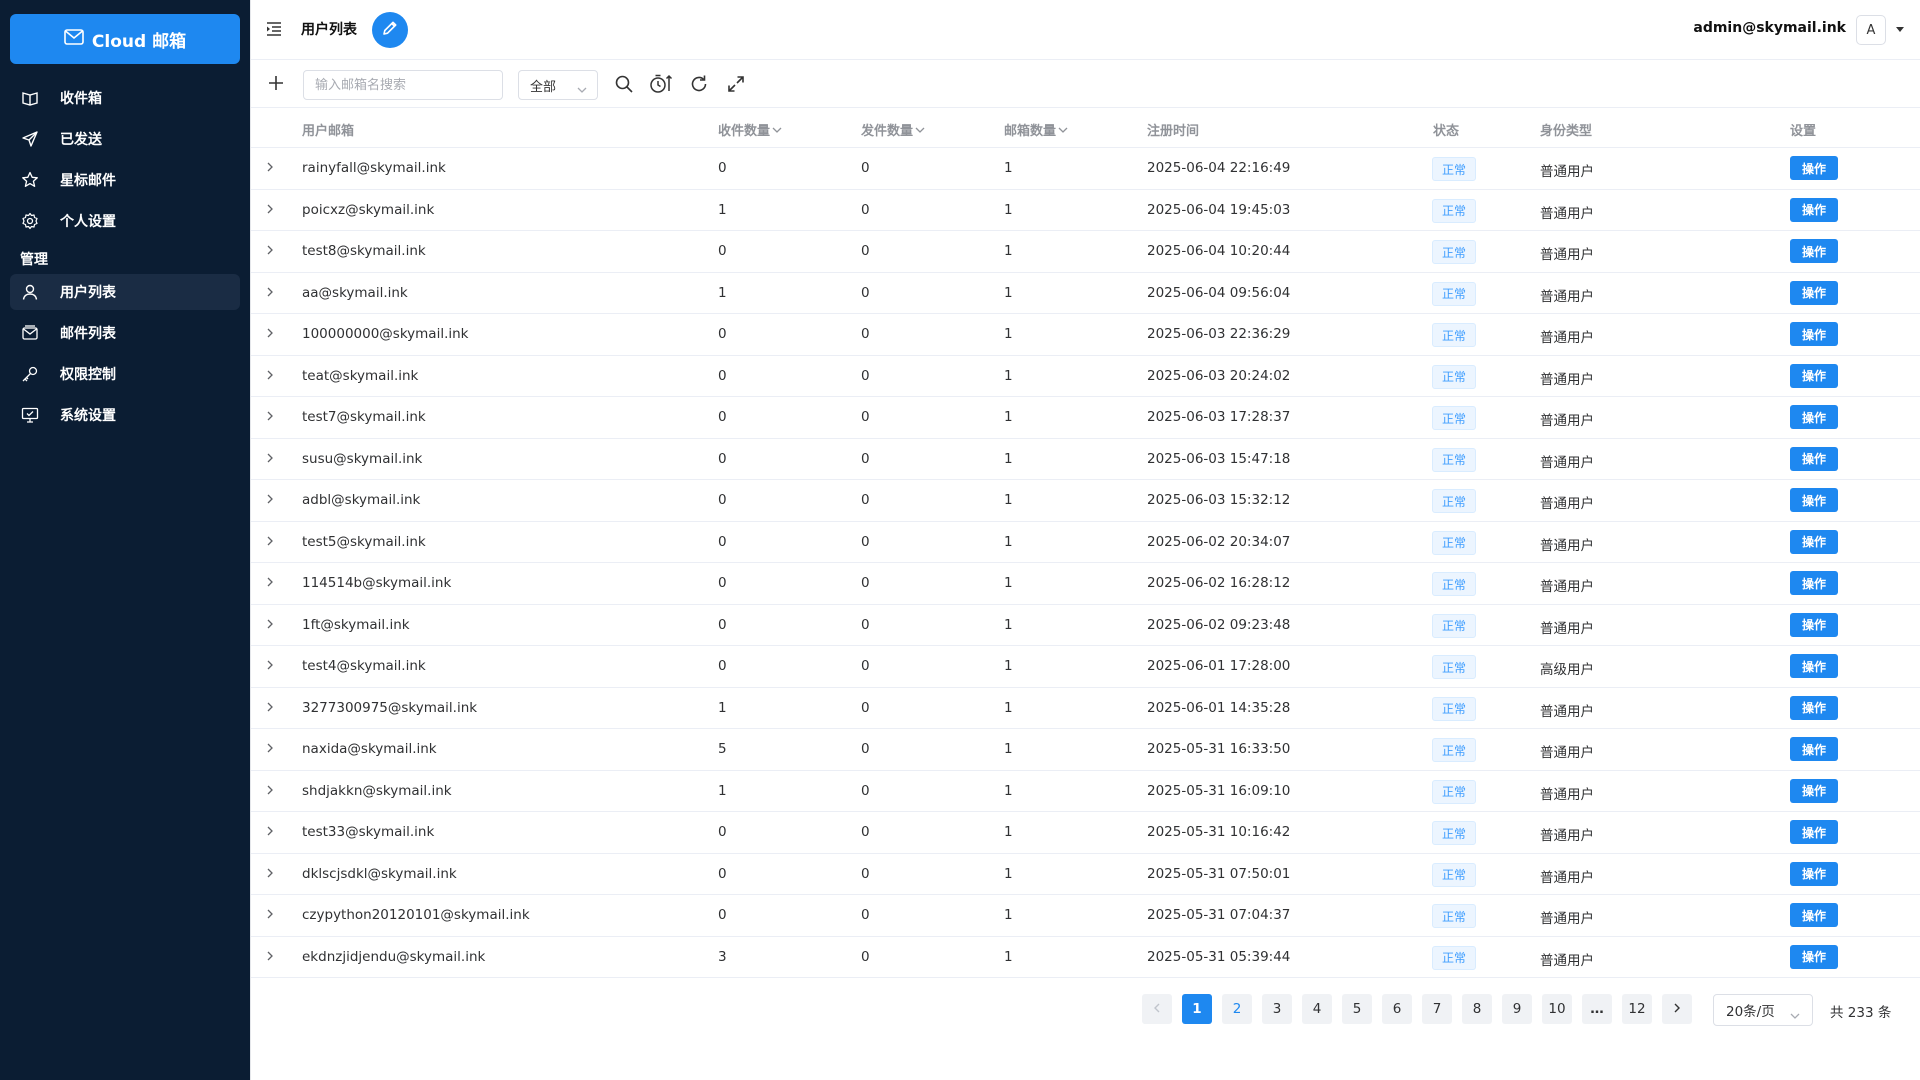  What do you see at coordinates (125, 415) in the screenshot?
I see `sidebar-item-system-settings: 系统设置` at bounding box center [125, 415].